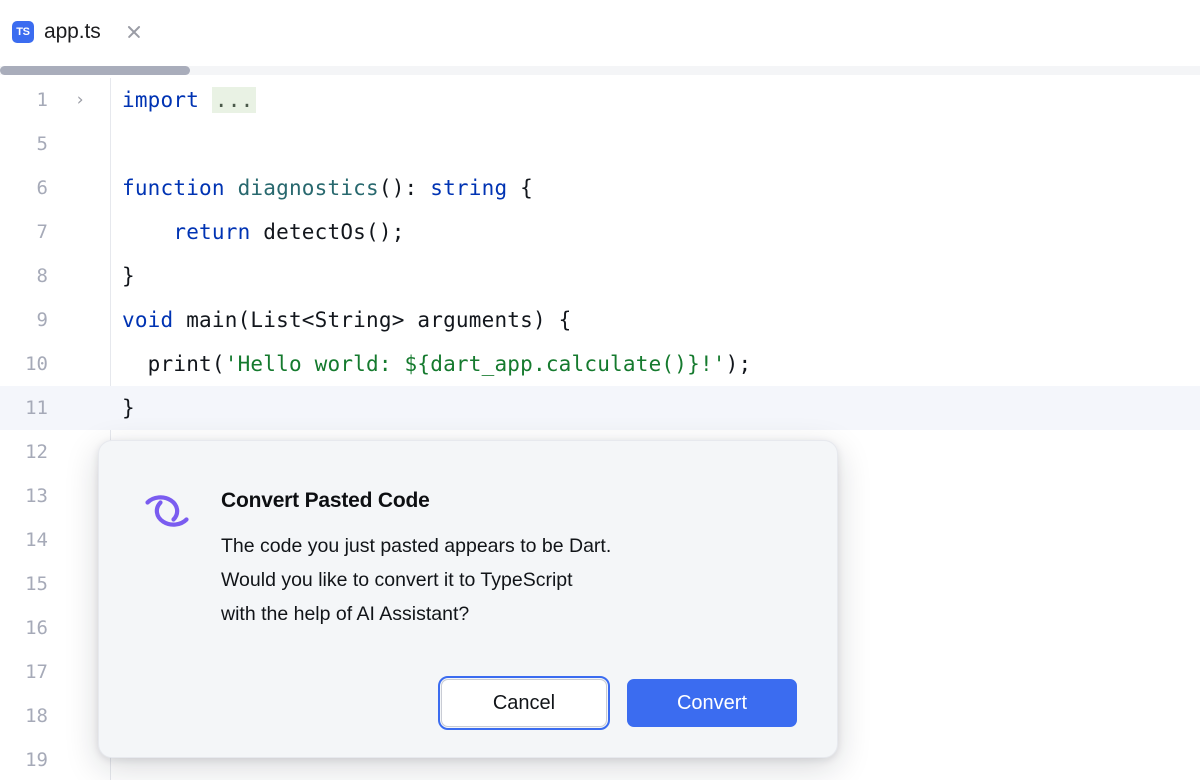 This screenshot has height=780, width=1200. I want to click on line-number: 13, so click(36, 496).